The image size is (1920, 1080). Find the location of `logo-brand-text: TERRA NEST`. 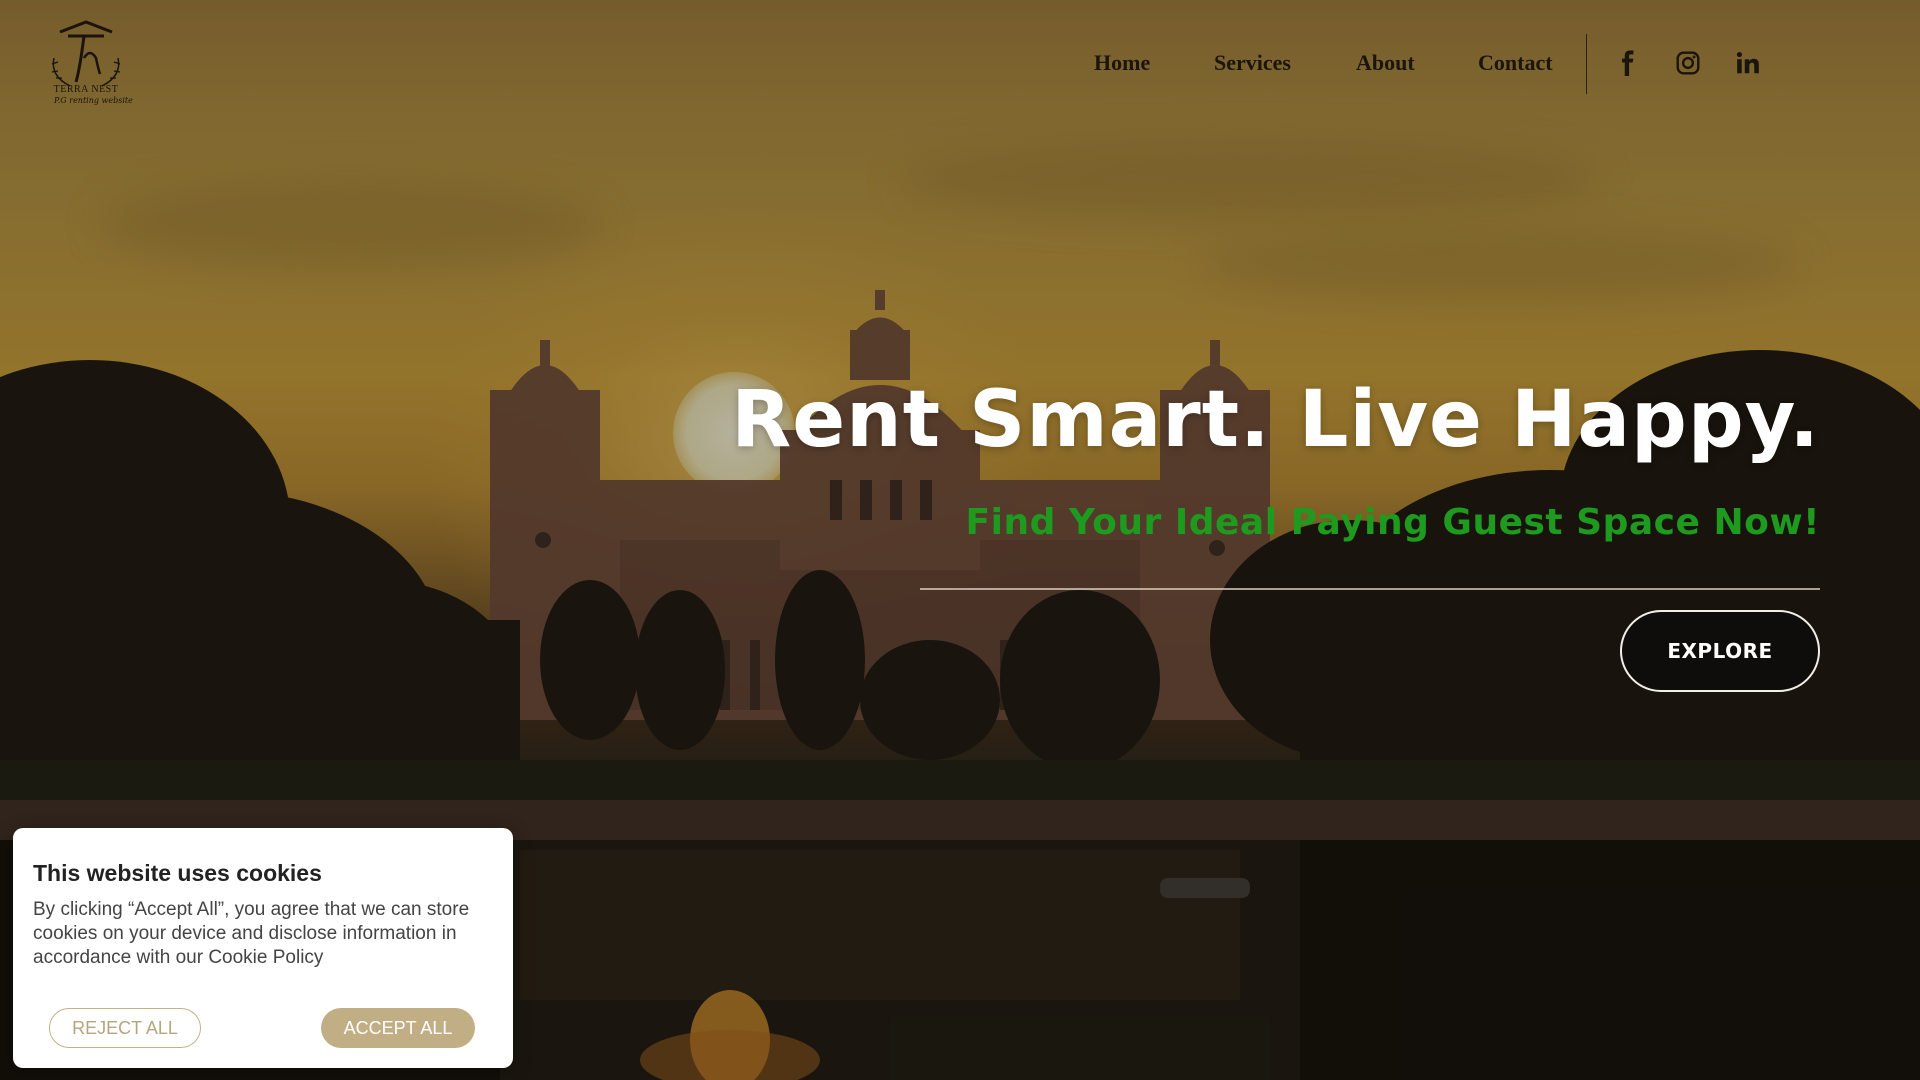

logo-brand-text: TERRA NEST is located at coordinates (86, 89).